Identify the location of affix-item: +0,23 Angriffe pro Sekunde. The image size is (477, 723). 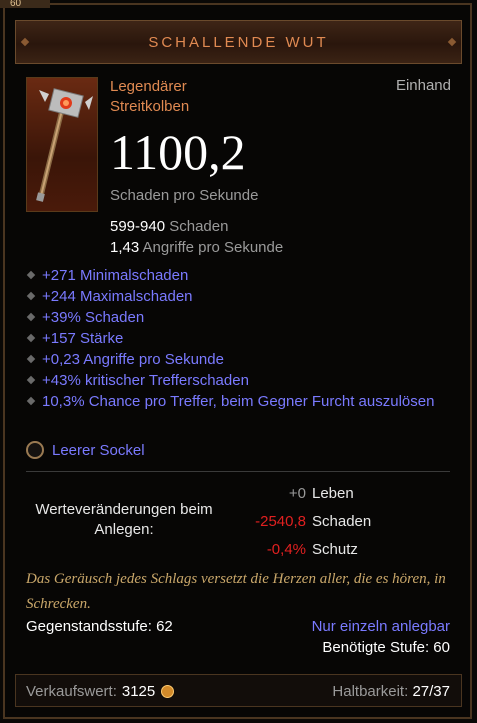
(241, 359).